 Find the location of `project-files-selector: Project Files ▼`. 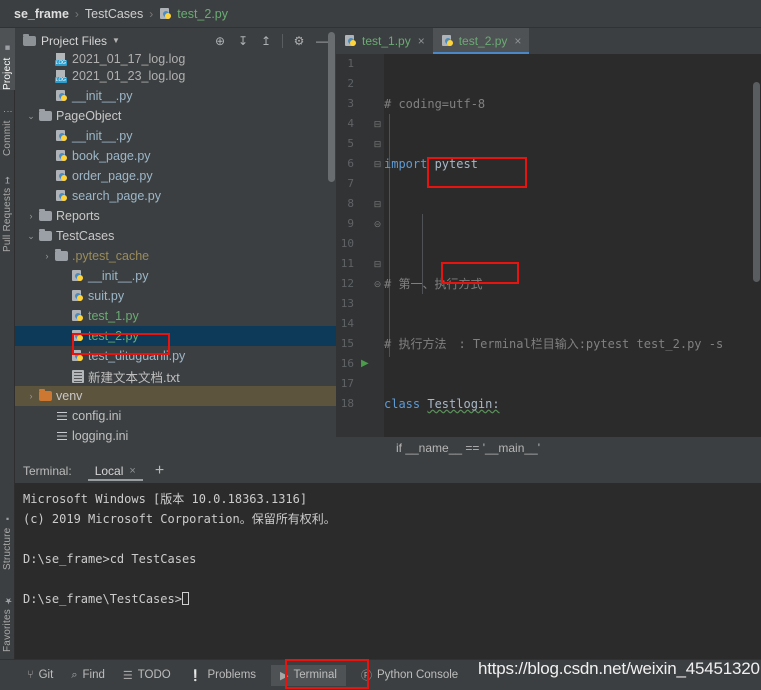

project-files-selector: Project Files ▼ is located at coordinates (116, 40).